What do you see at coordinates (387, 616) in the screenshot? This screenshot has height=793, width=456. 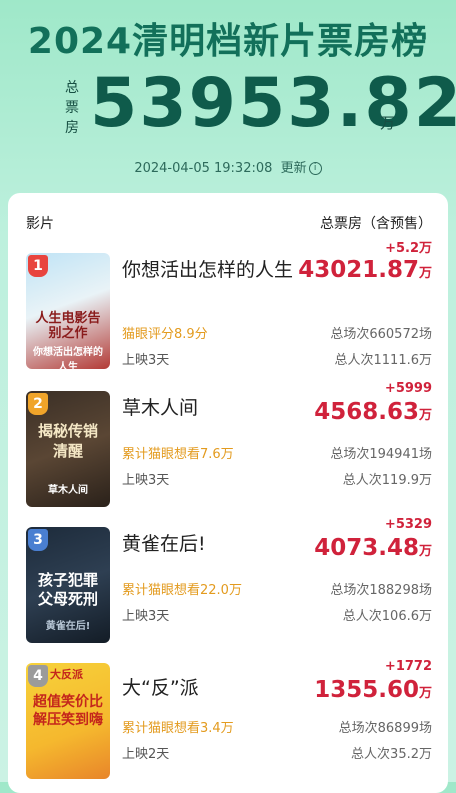 I see `total-viewers: 总人次106.6万` at bounding box center [387, 616].